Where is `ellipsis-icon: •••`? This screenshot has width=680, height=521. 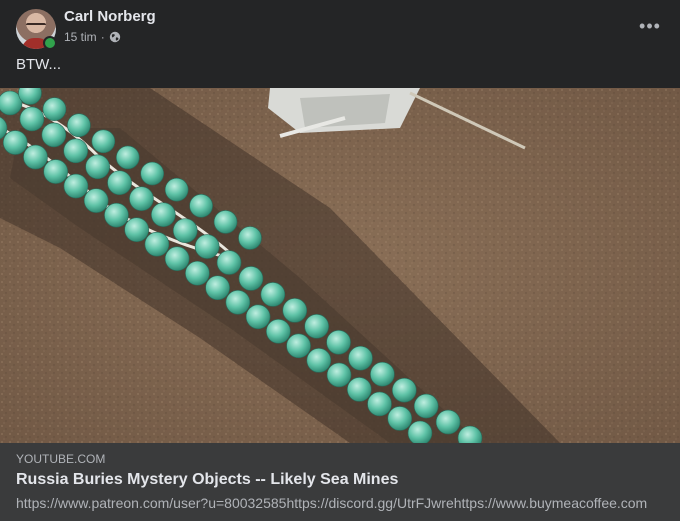 ellipsis-icon: ••• is located at coordinates (650, 26).